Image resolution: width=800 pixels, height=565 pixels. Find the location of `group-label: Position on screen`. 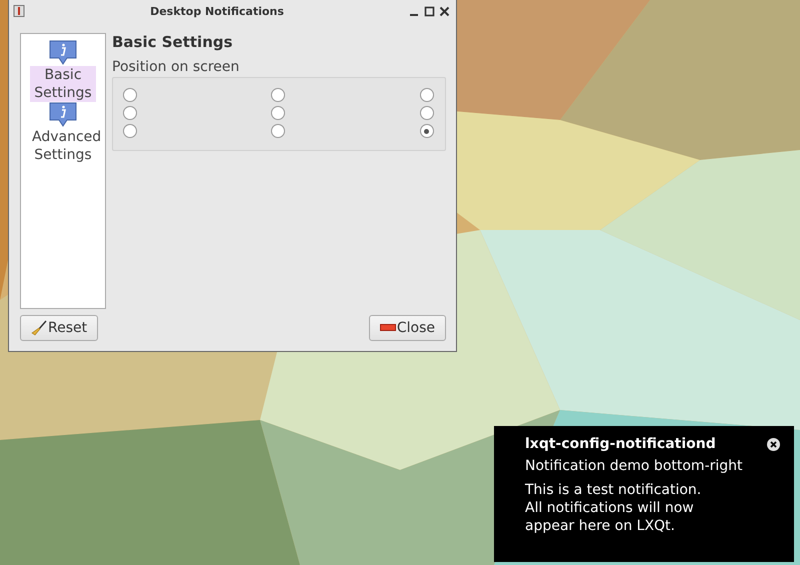

group-label: Position on screen is located at coordinates (176, 67).